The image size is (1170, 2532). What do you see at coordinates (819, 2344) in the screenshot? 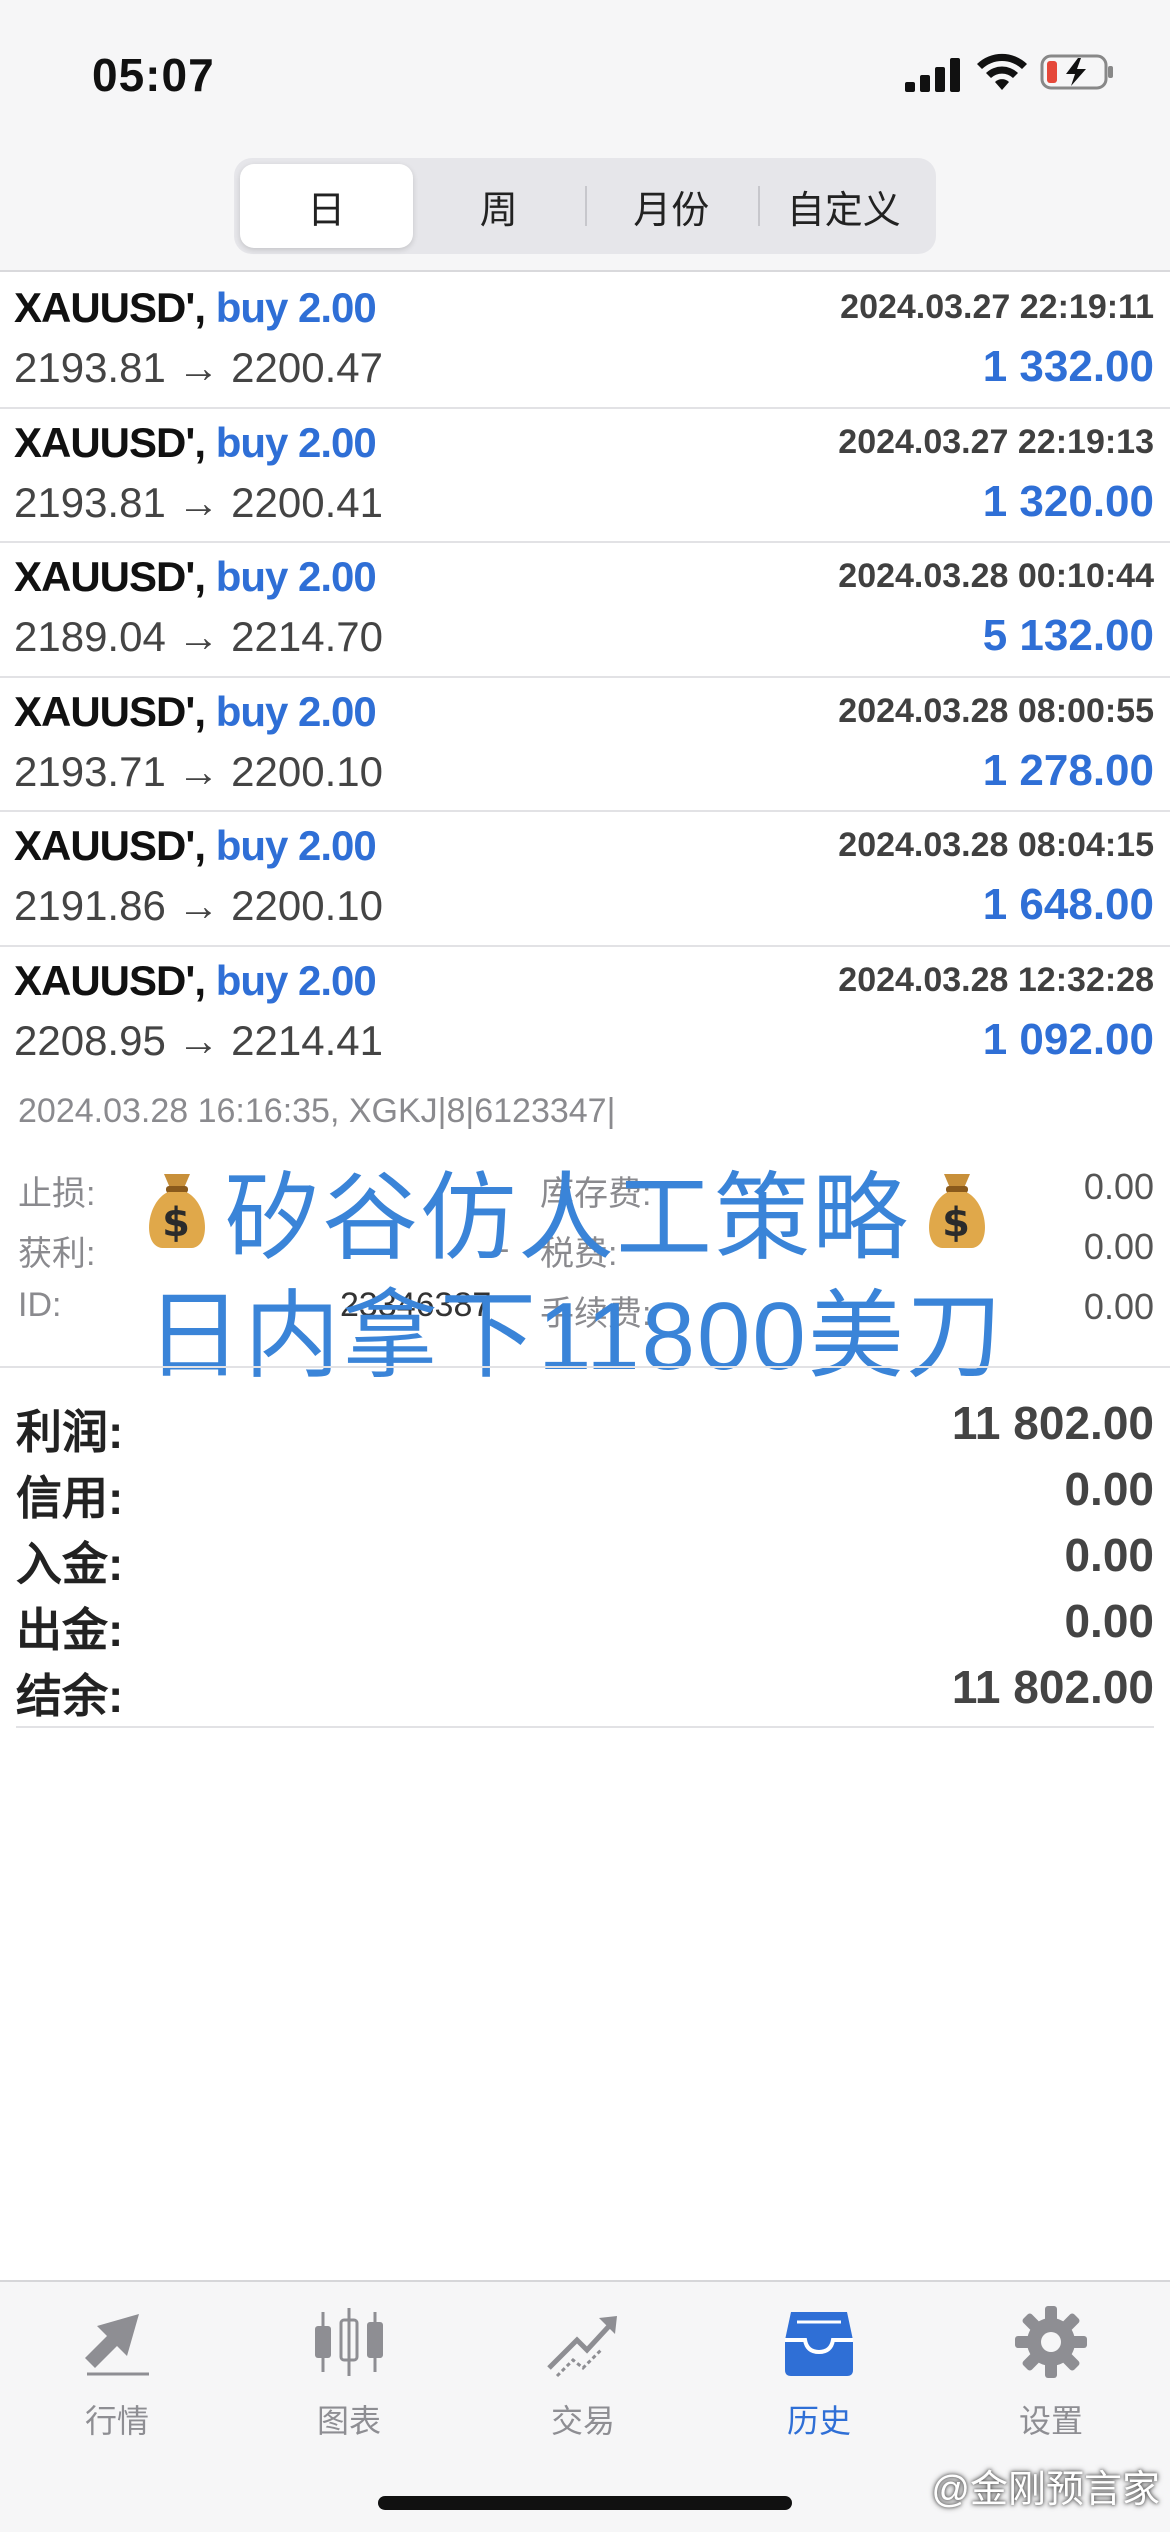
I see `history-icon` at bounding box center [819, 2344].